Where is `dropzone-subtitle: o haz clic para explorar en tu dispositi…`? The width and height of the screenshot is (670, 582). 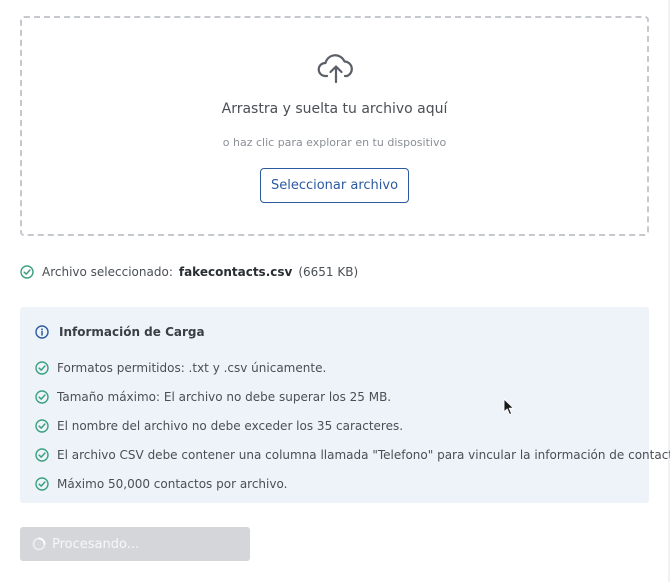
dropzone-subtitle: o haz clic para explorar en tu dispositi… is located at coordinates (334, 142).